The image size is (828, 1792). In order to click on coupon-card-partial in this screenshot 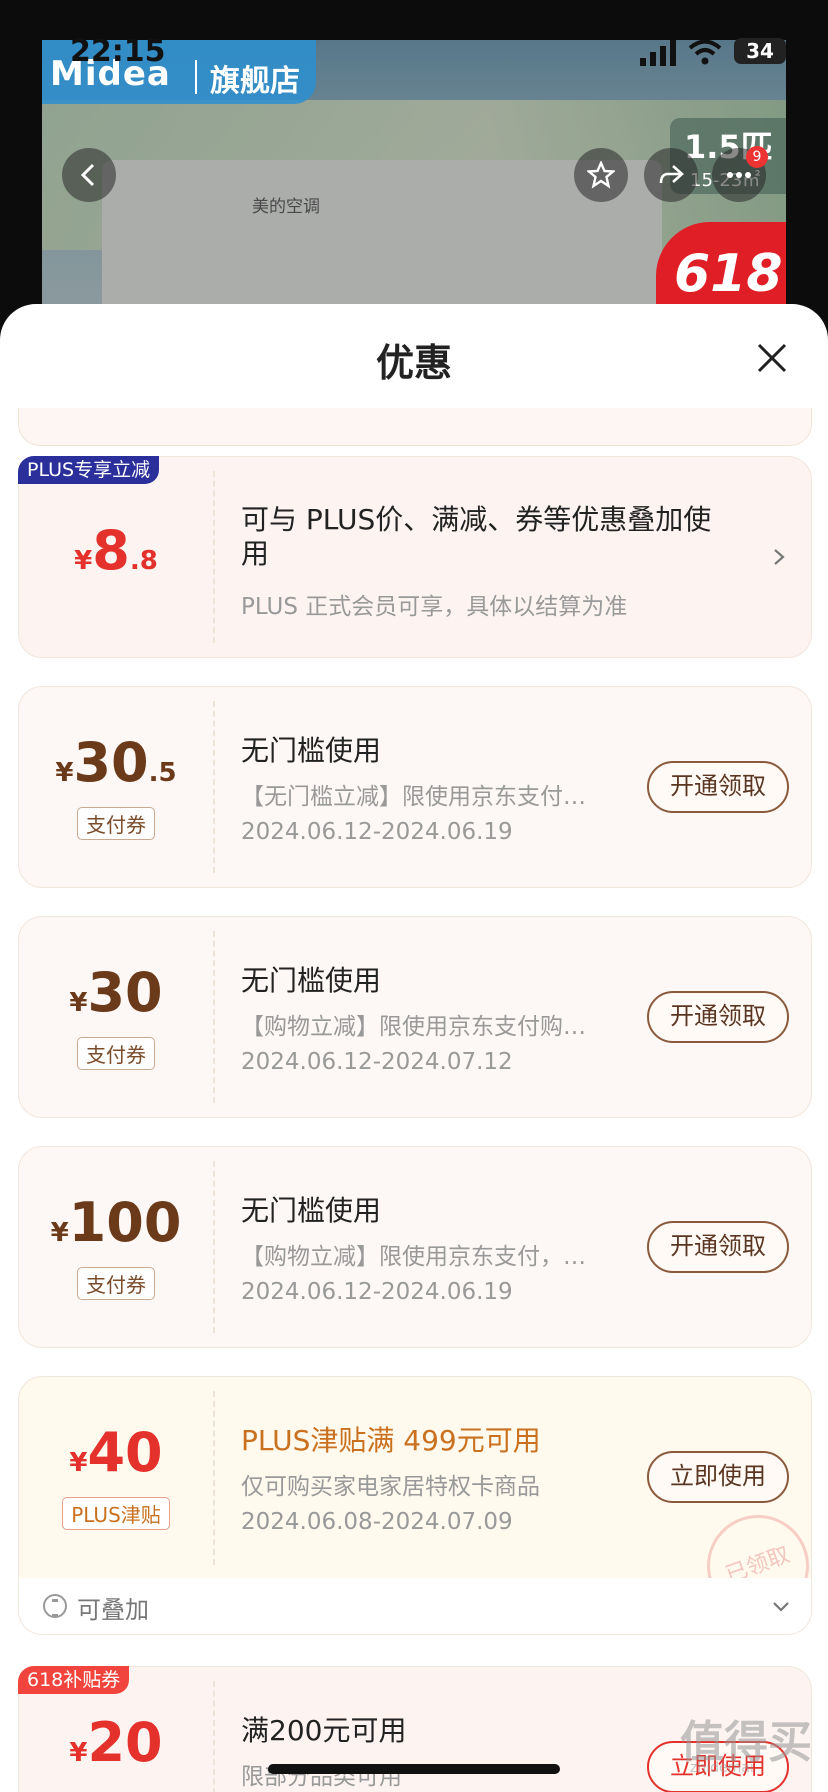, I will do `click(415, 427)`.